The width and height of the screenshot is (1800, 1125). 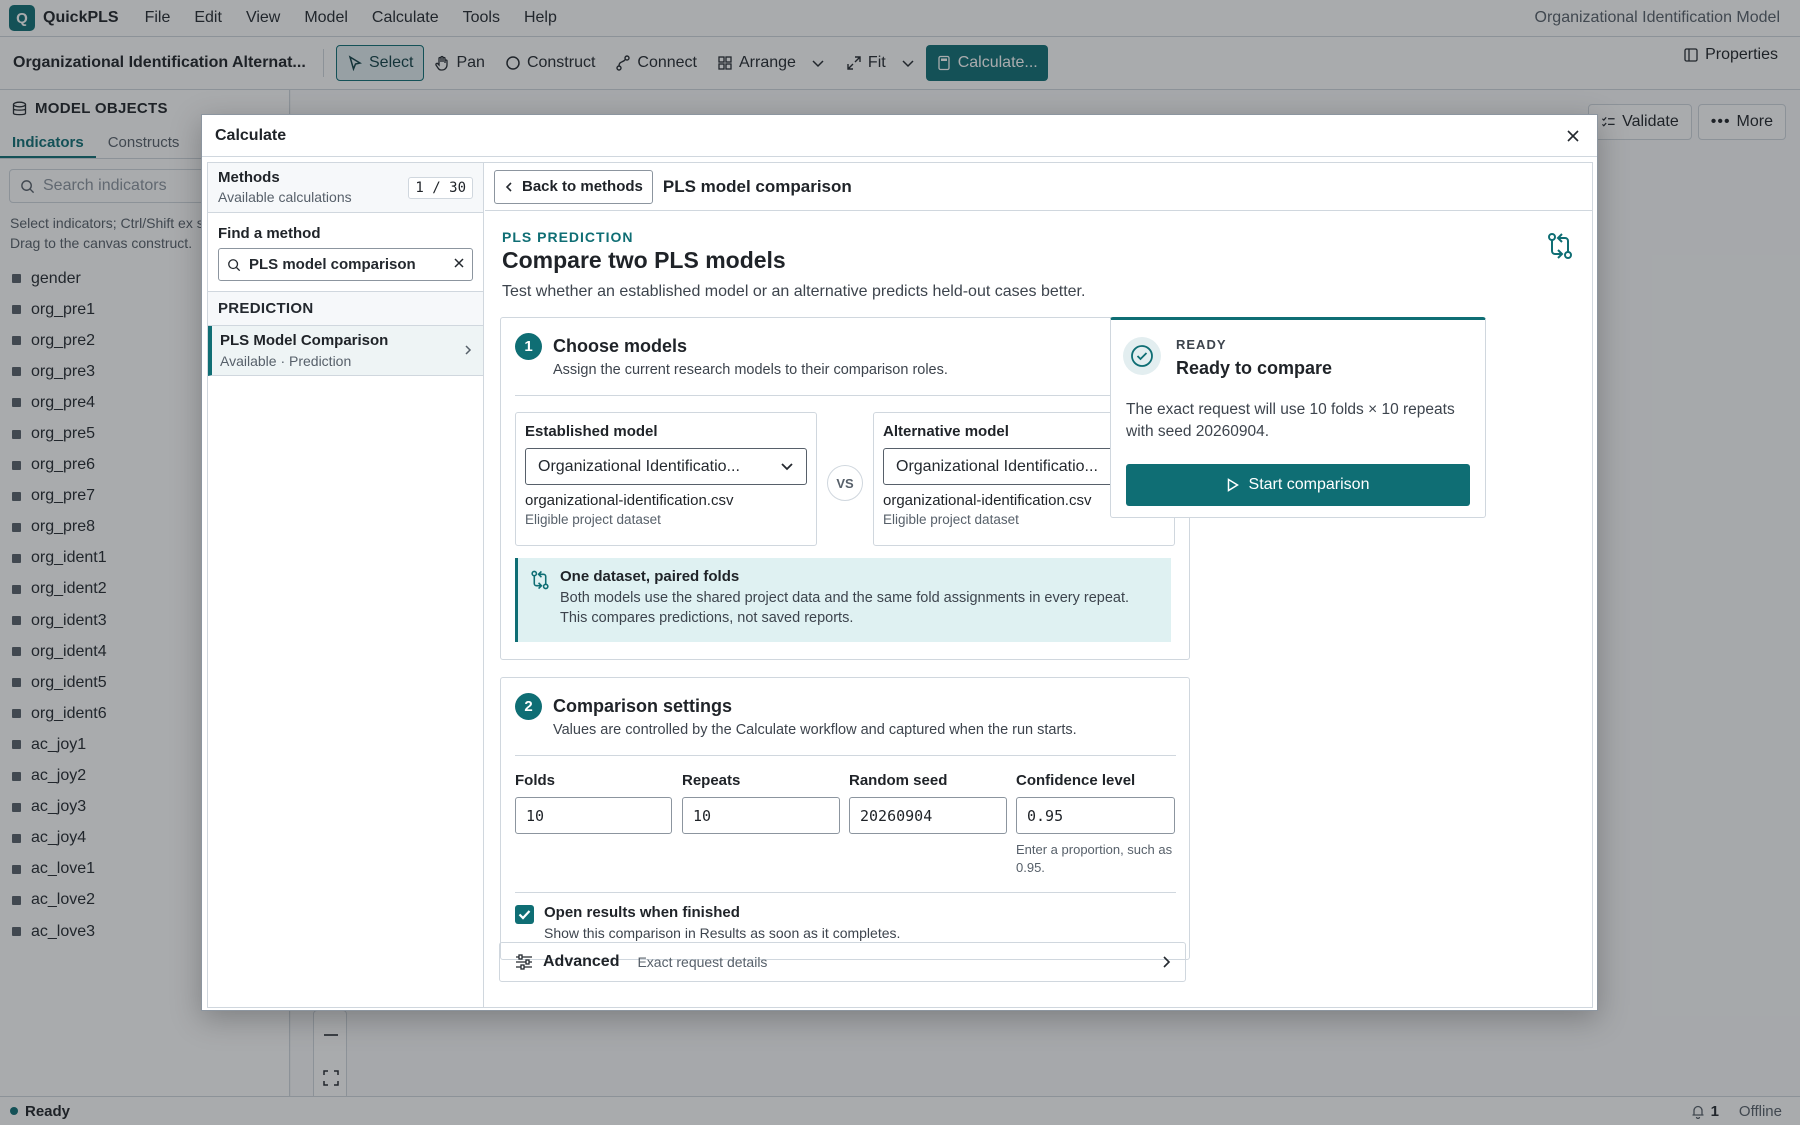 I want to click on clear-search-icon, so click(x=459, y=263).